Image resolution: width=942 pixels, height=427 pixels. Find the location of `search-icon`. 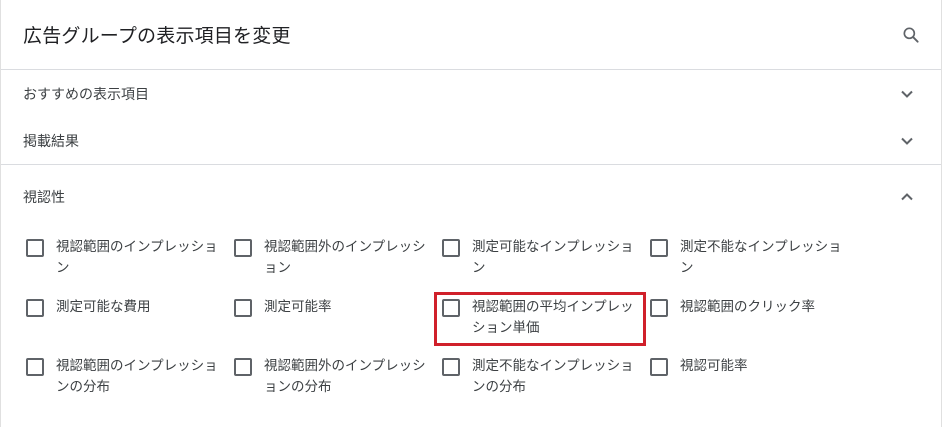

search-icon is located at coordinates (911, 35).